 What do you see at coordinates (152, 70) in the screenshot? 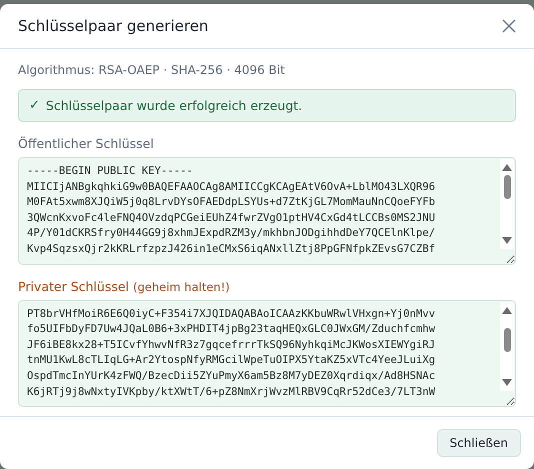
I see `algorithm-text: Algorithmus: RSA-OAEP · SHA-256 · 4096 Bit` at bounding box center [152, 70].